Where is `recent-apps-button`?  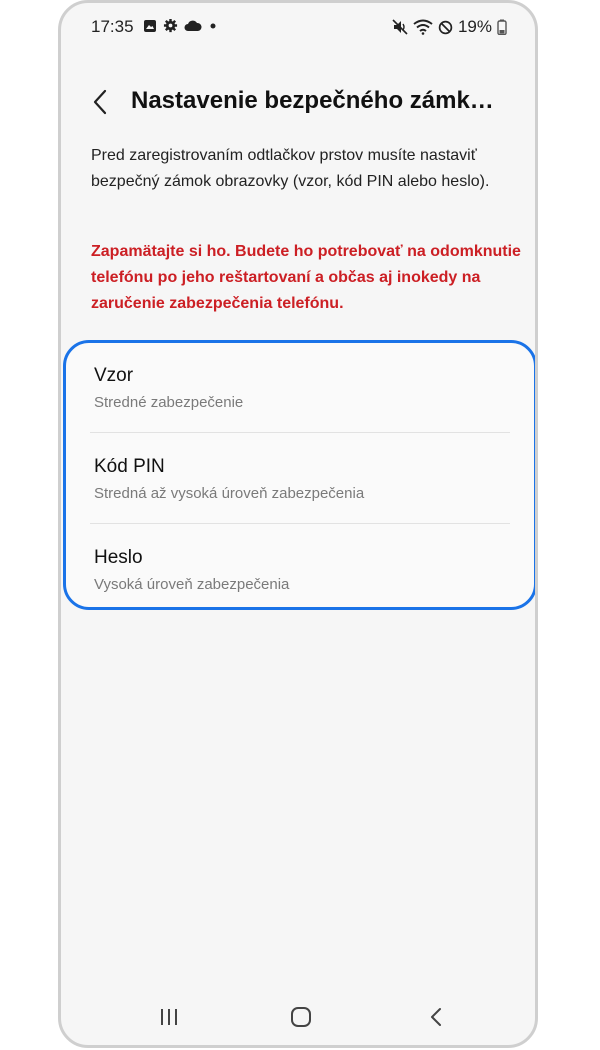 recent-apps-button is located at coordinates (169, 1017).